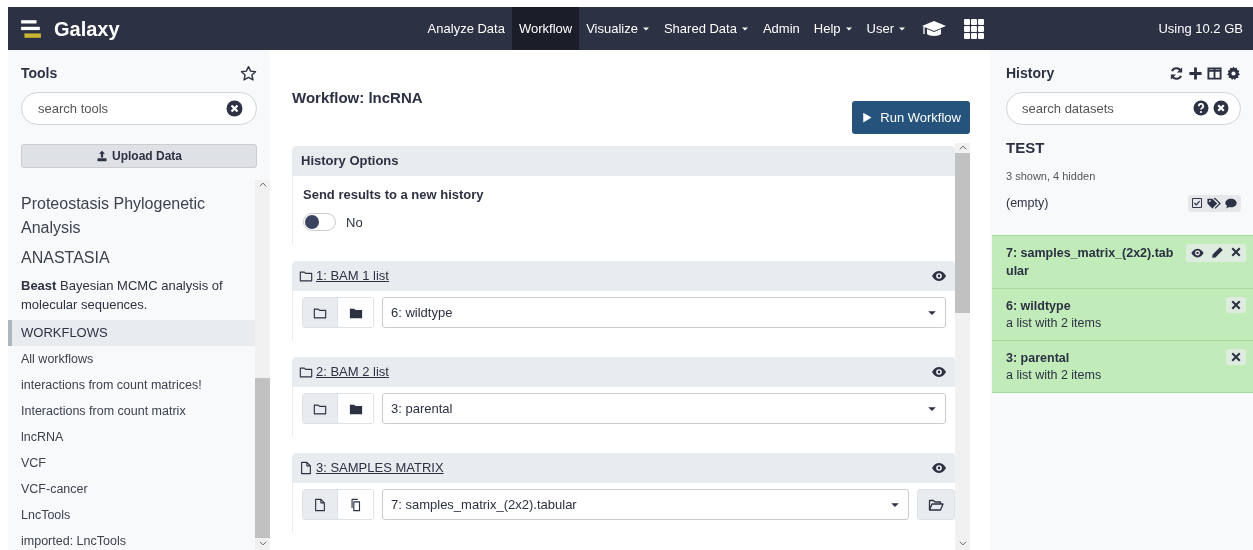 Image resolution: width=1253 pixels, height=550 pixels. What do you see at coordinates (31, 28) in the screenshot?
I see `logo-icon` at bounding box center [31, 28].